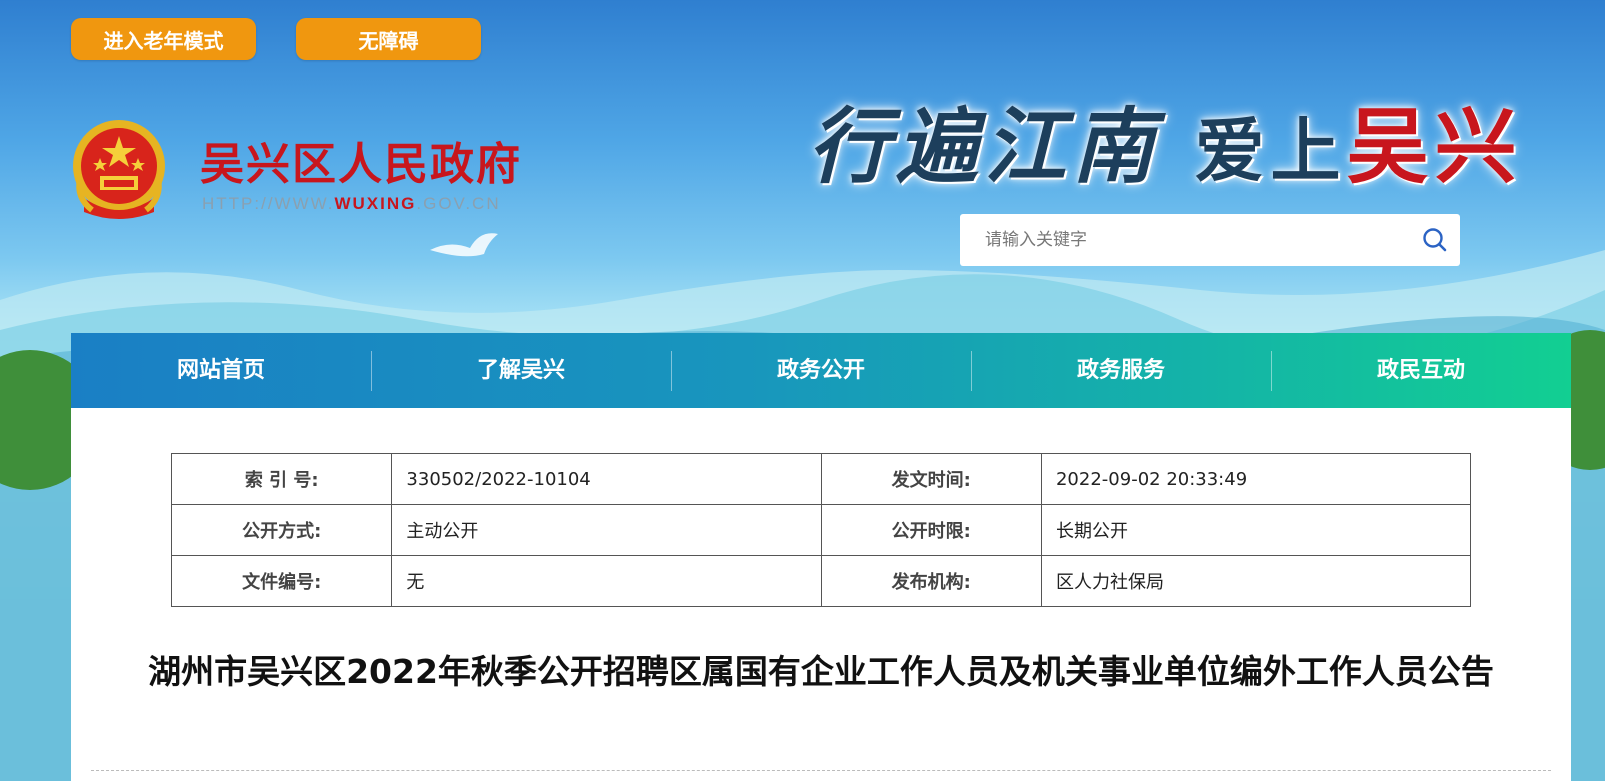 The height and width of the screenshot is (781, 1605). I want to click on search-input, so click(1185, 240).